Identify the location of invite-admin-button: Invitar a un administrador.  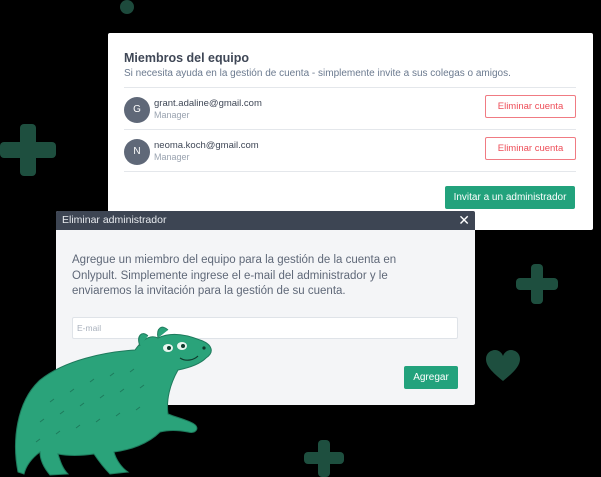
(510, 197).